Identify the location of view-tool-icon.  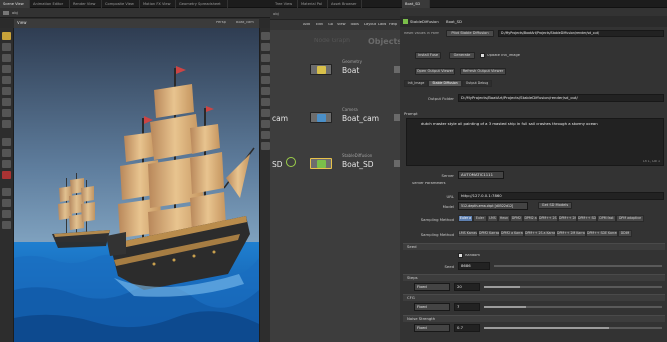
(6, 124).